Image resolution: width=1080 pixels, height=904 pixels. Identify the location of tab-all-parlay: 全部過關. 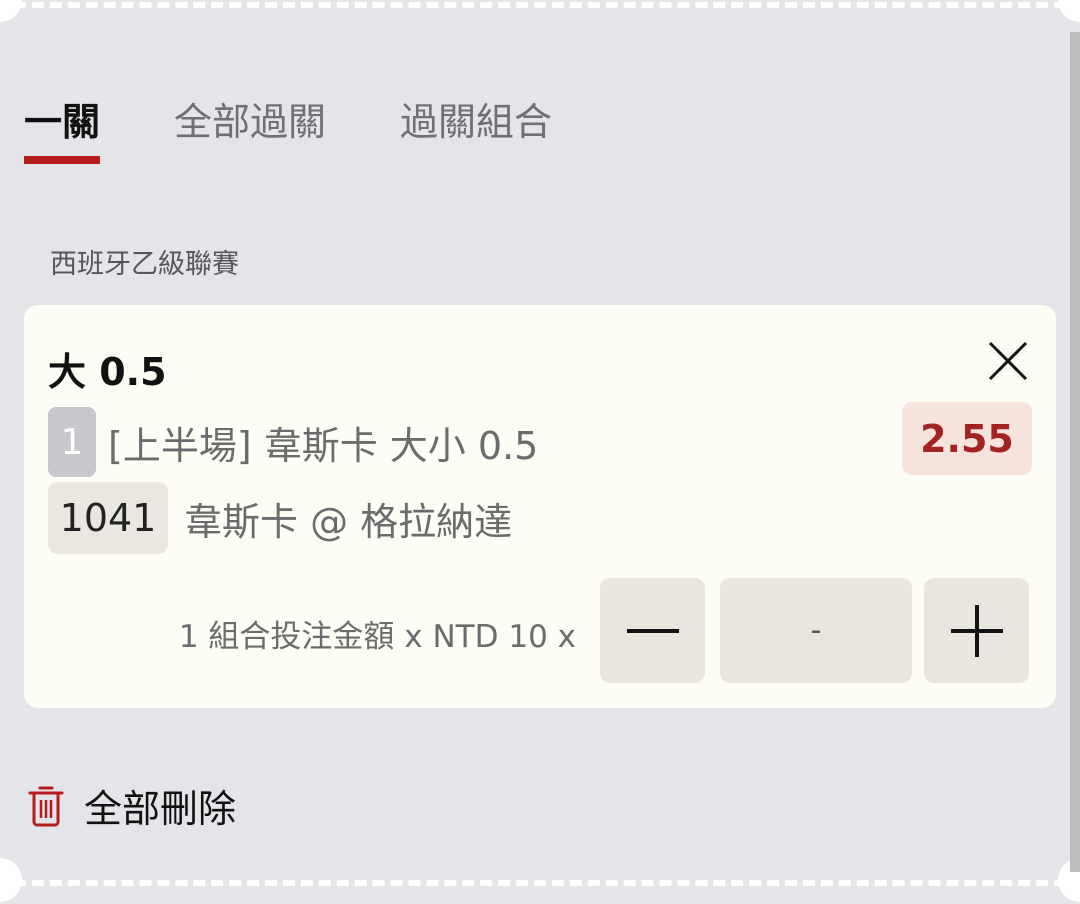
(250, 132).